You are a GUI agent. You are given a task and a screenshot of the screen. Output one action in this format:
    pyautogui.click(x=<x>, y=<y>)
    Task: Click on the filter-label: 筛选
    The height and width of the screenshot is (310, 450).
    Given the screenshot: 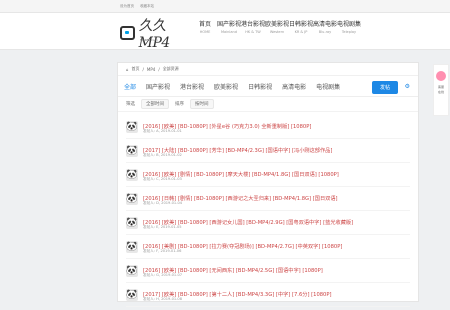 What is the action you would take?
    pyautogui.click(x=130, y=104)
    